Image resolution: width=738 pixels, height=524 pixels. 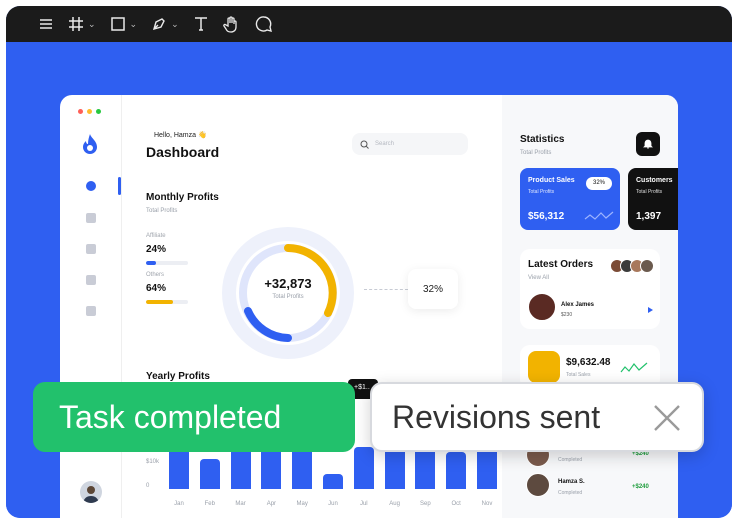 What do you see at coordinates (570, 199) in the screenshot?
I see `product-sales-card: Product Sales Total Profits 32% $56,312` at bounding box center [570, 199].